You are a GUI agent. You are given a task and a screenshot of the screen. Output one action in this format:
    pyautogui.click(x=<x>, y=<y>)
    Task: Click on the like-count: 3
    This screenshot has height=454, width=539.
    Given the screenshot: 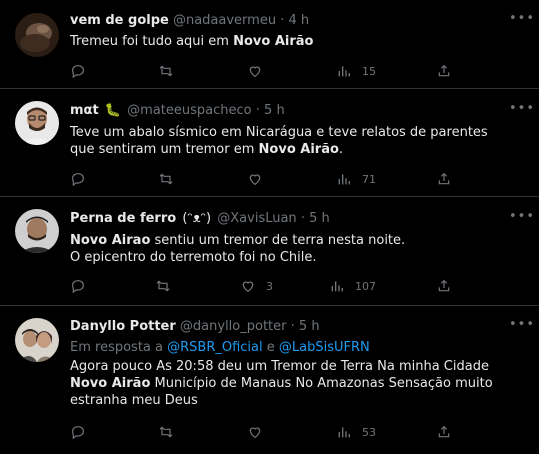 What is the action you would take?
    pyautogui.click(x=269, y=286)
    